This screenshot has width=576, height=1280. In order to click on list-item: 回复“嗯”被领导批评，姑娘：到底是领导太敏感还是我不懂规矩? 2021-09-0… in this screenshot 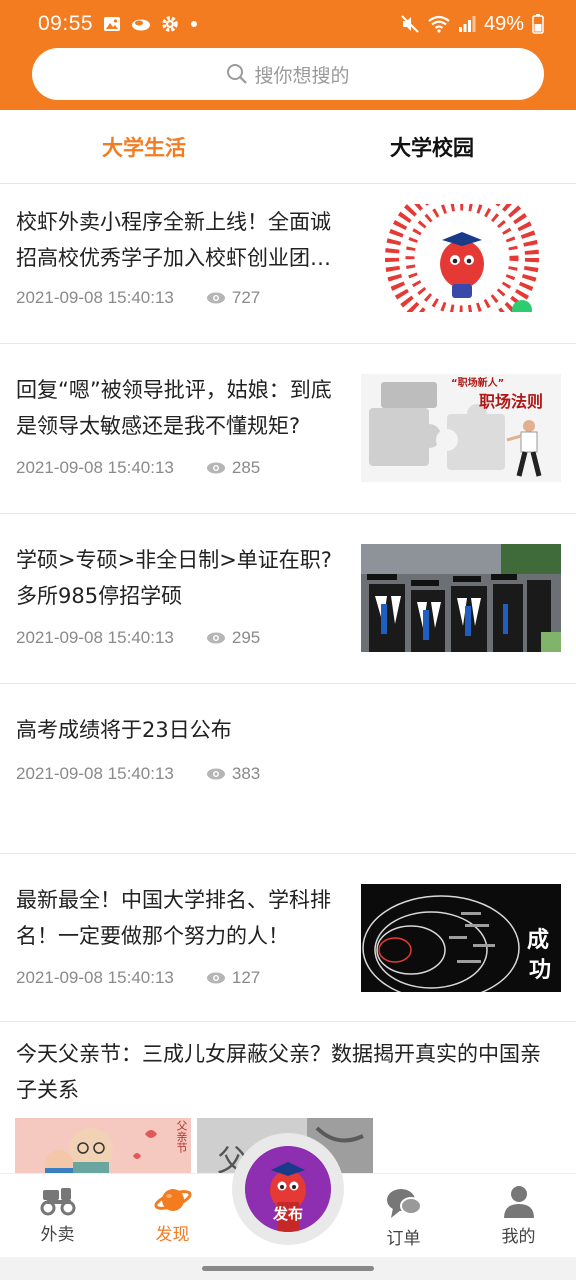, I will do `click(288, 429)`.